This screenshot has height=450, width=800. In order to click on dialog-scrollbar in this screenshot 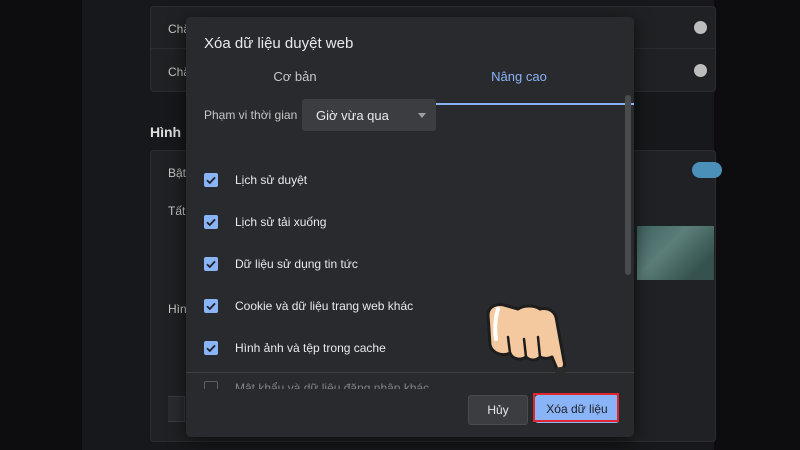, I will do `click(628, 241)`.